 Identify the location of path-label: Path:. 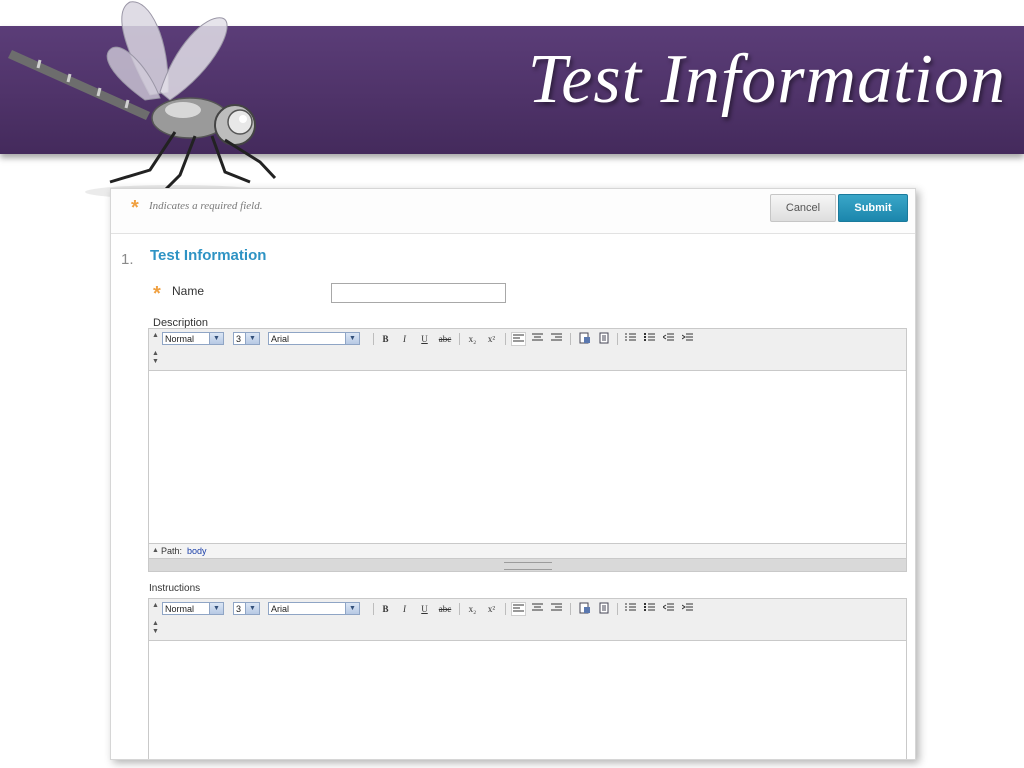
(172, 551).